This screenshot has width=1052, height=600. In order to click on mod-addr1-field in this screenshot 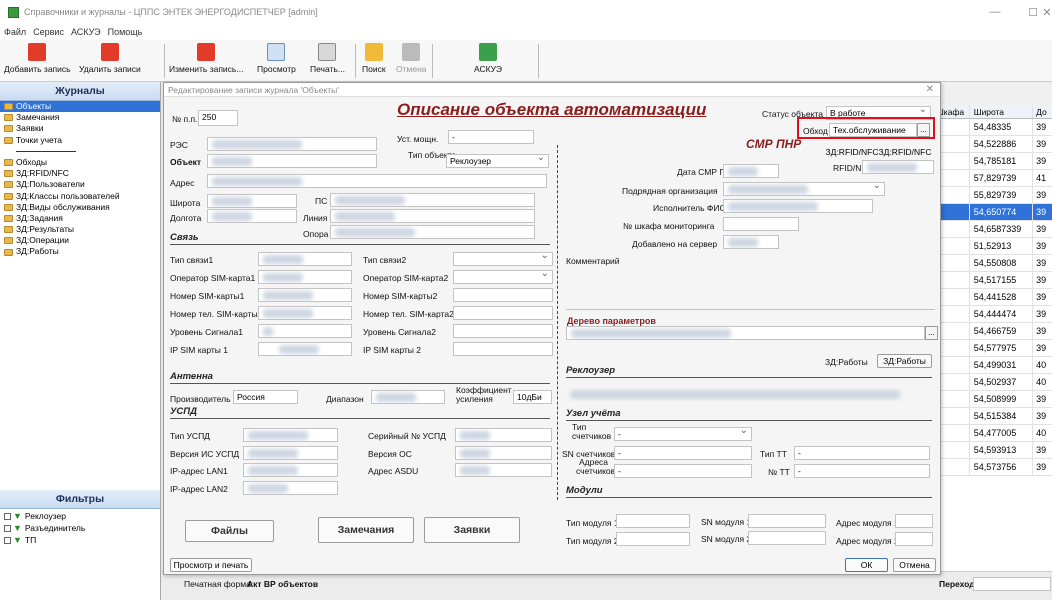, I will do `click(914, 521)`.